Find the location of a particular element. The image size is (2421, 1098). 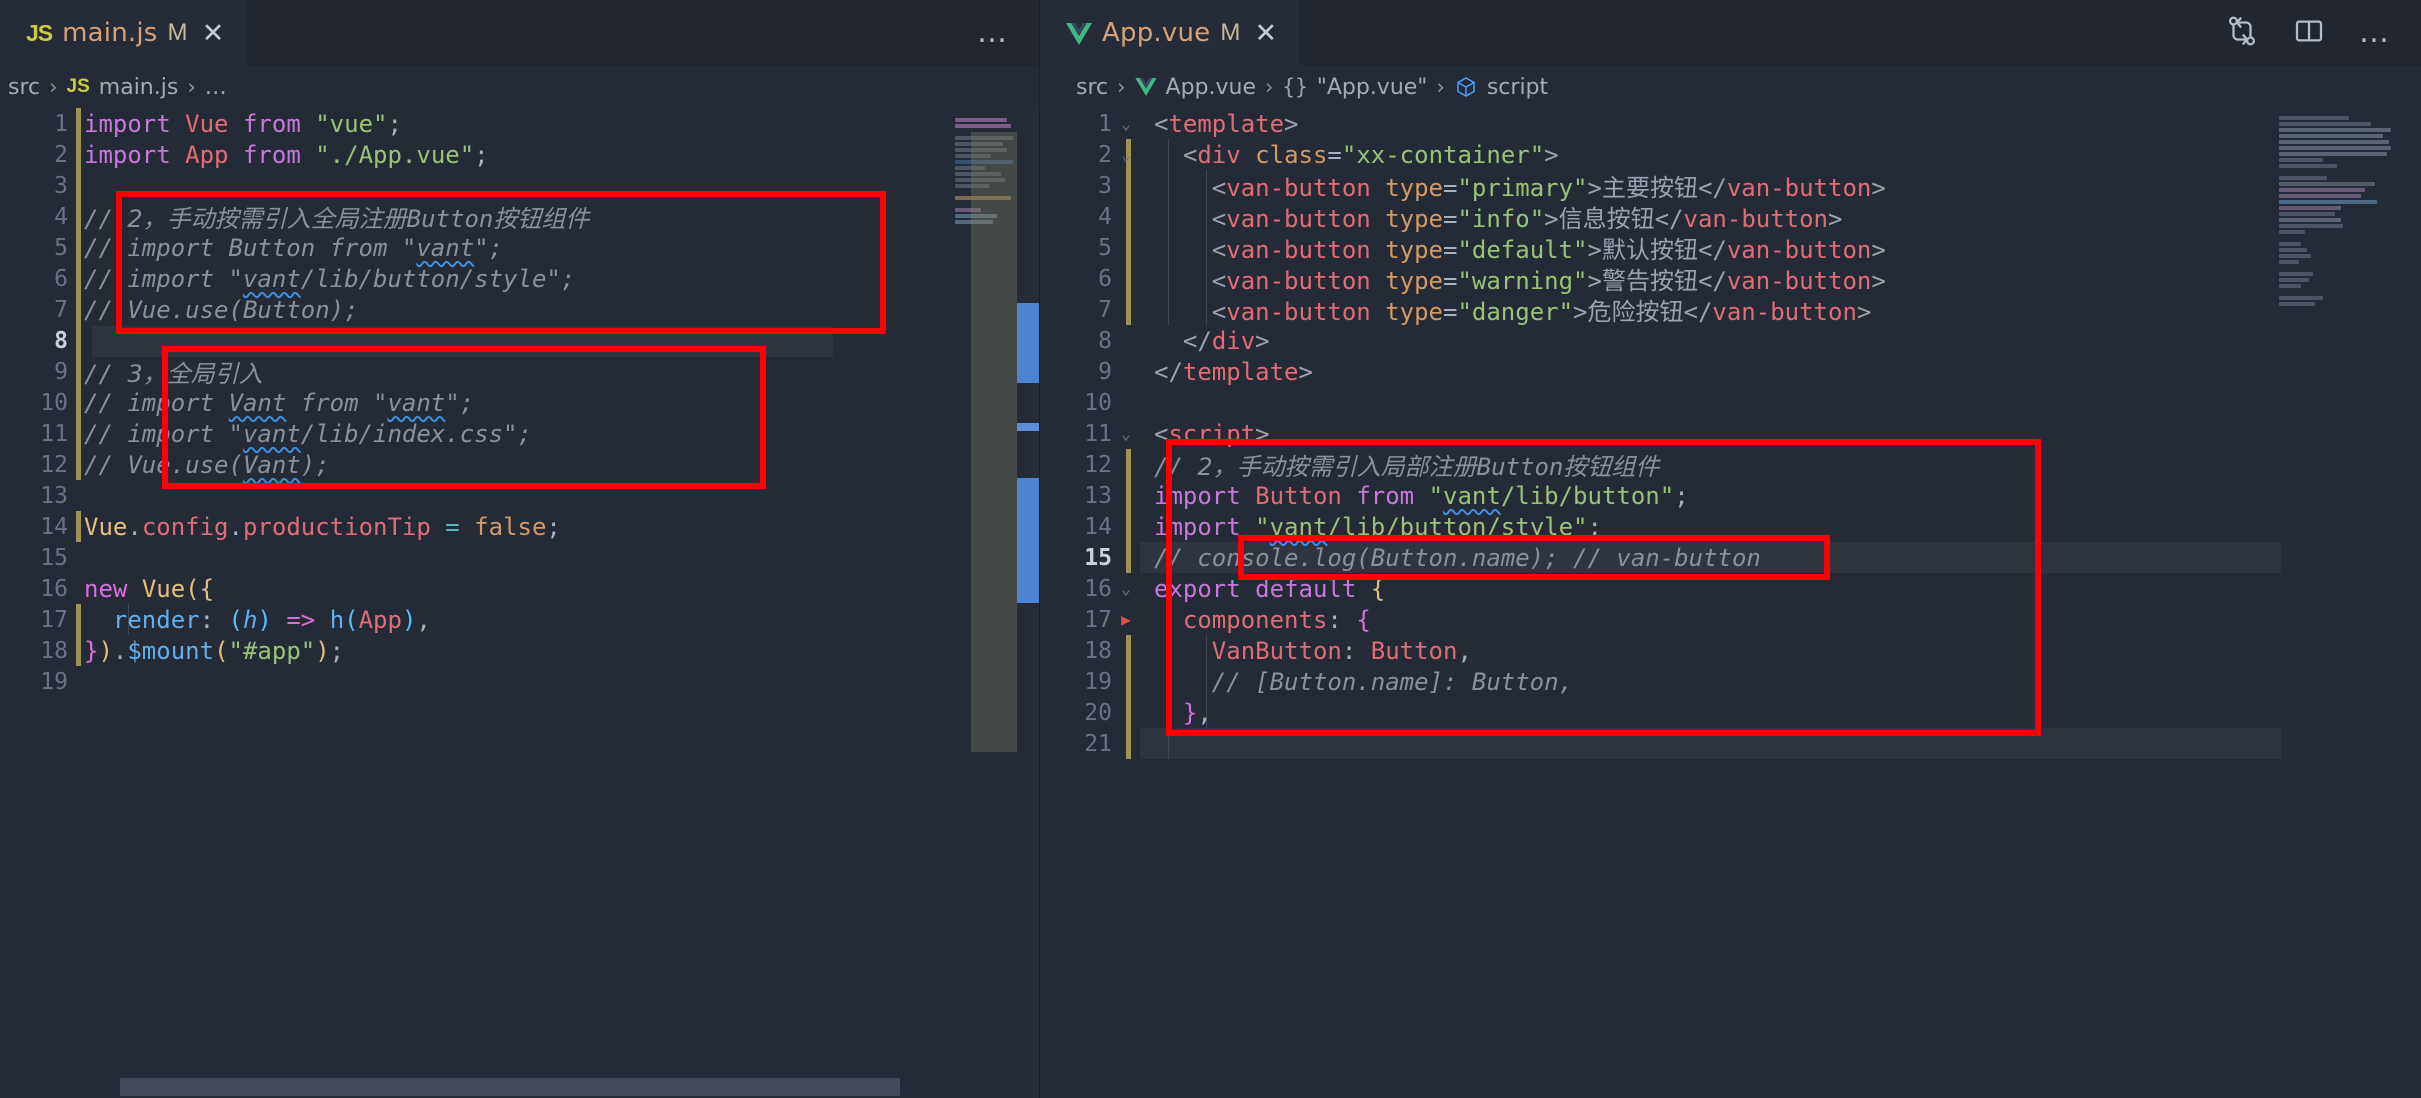

symbol-module-icon is located at coordinates (1466, 87).